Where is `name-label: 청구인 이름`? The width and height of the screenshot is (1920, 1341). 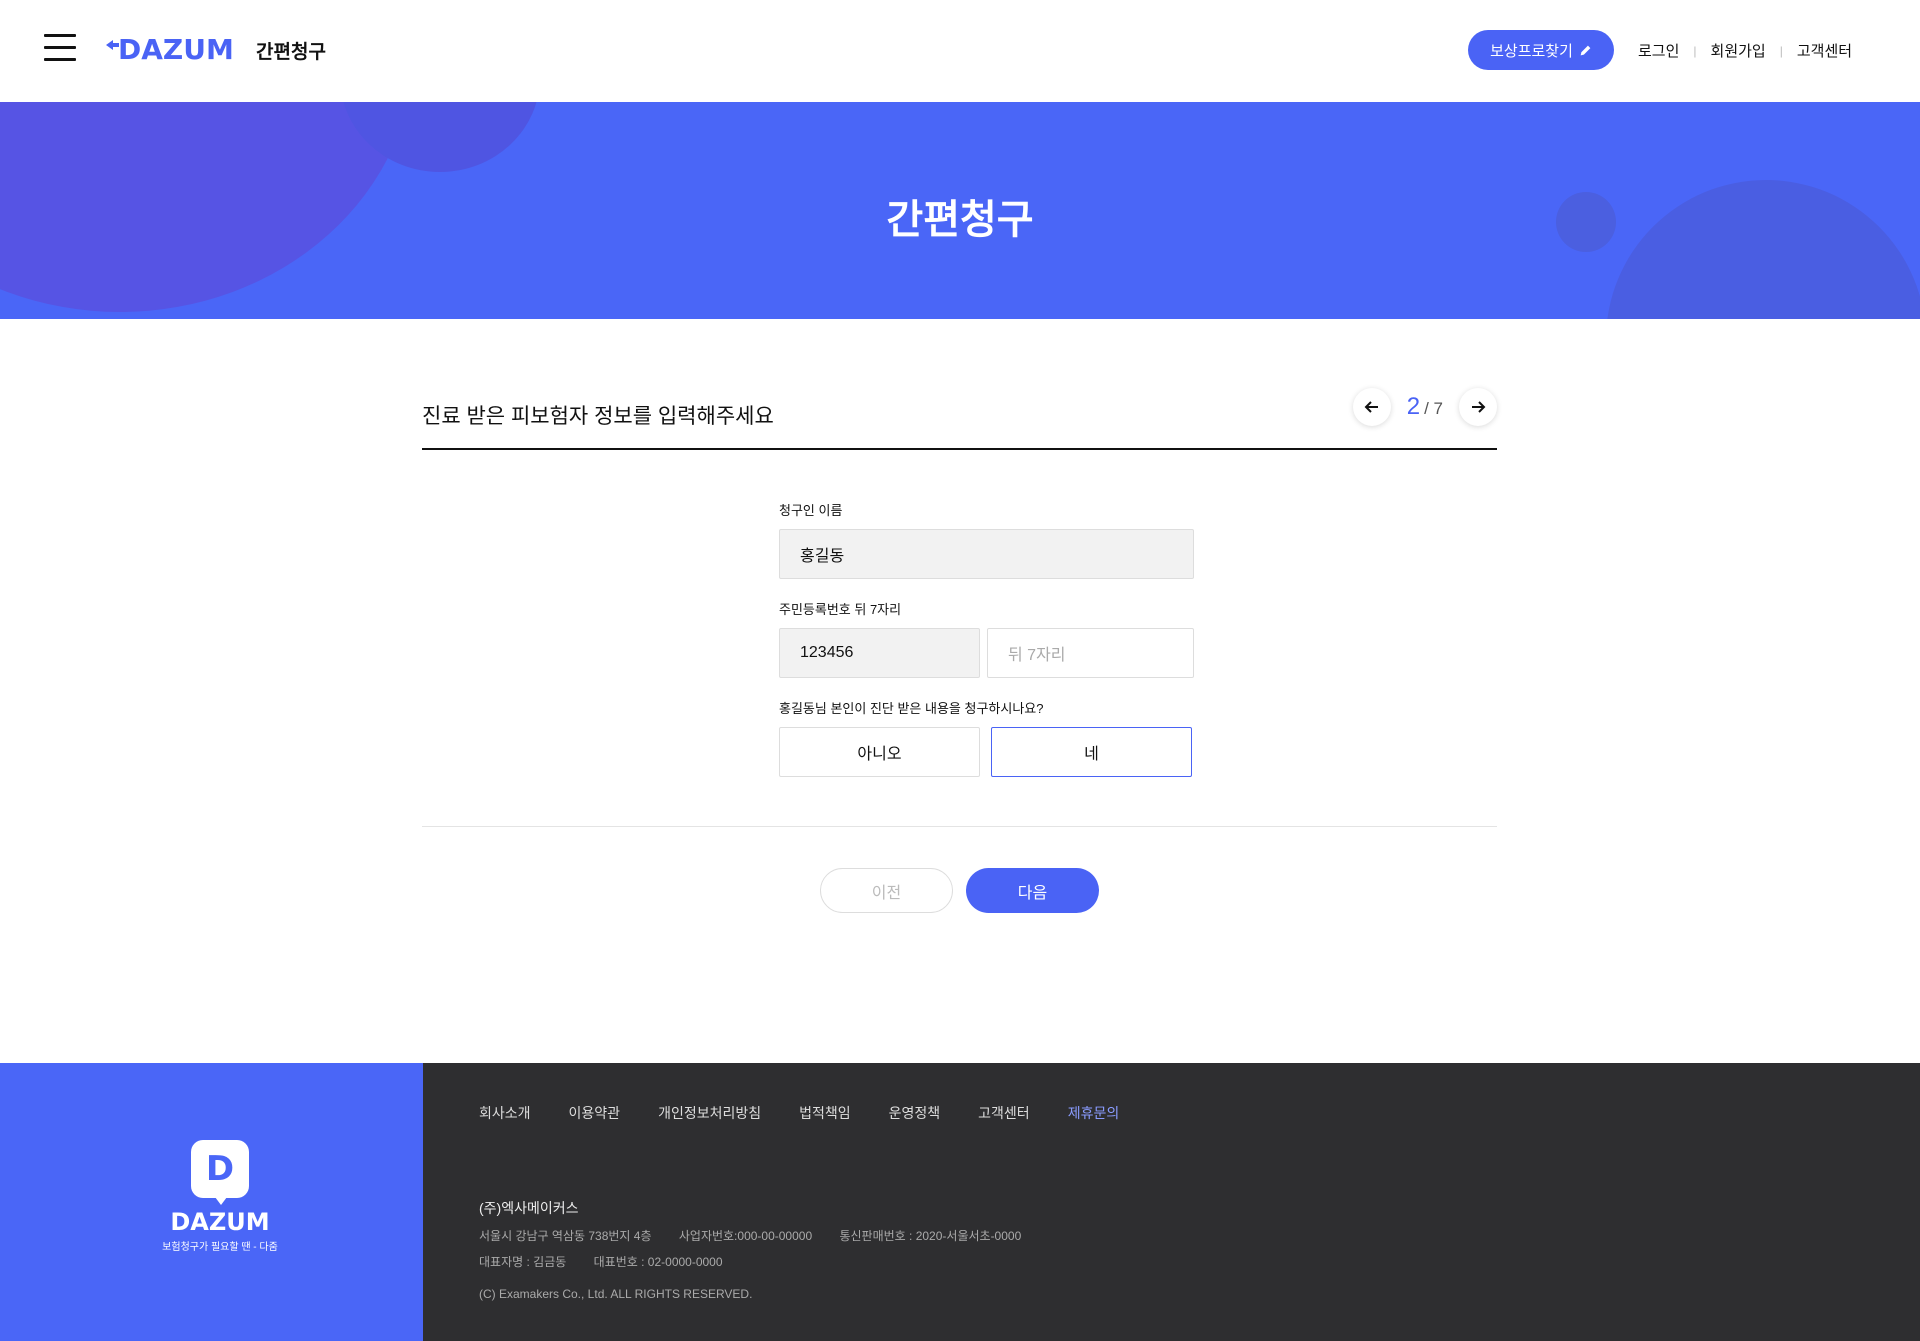
name-label: 청구인 이름 is located at coordinates (811, 510).